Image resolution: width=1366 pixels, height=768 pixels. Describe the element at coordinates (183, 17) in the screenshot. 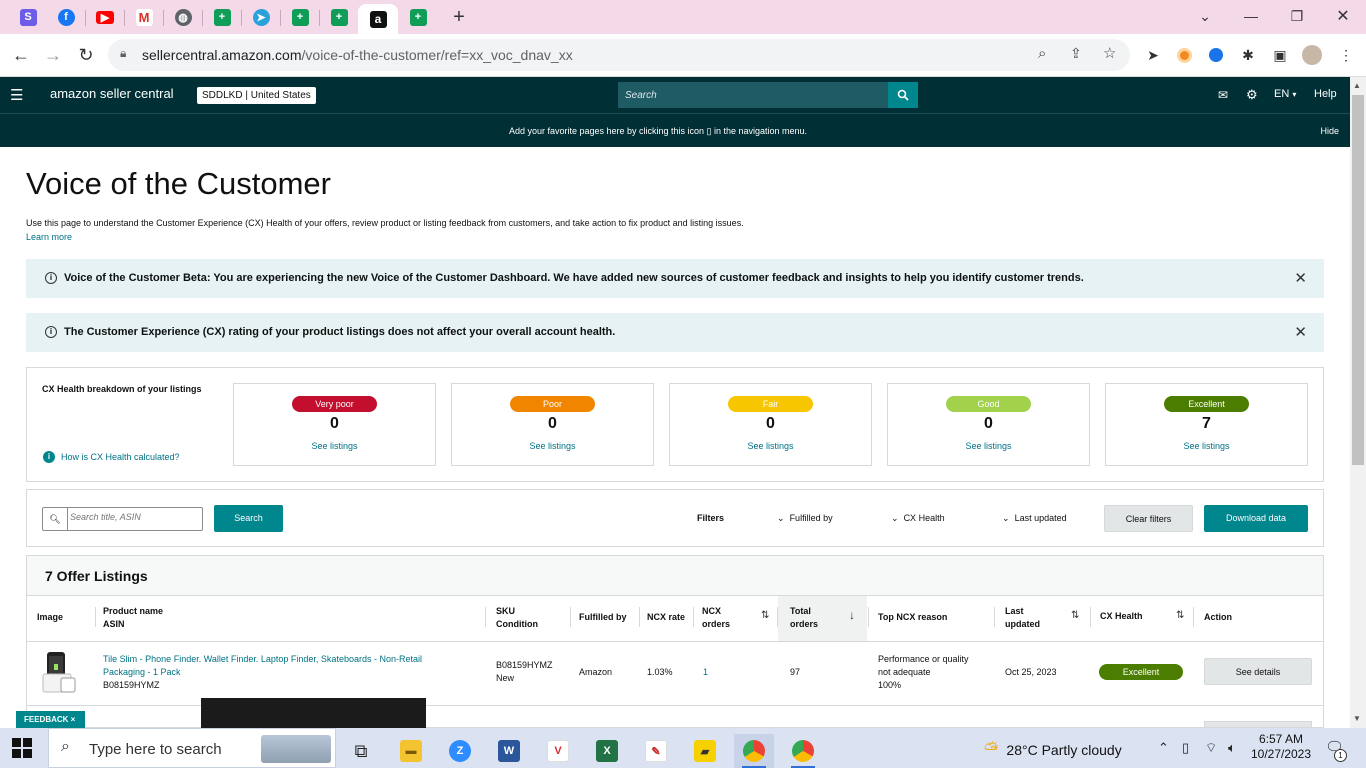

I see `tab-globe: ◍` at that location.